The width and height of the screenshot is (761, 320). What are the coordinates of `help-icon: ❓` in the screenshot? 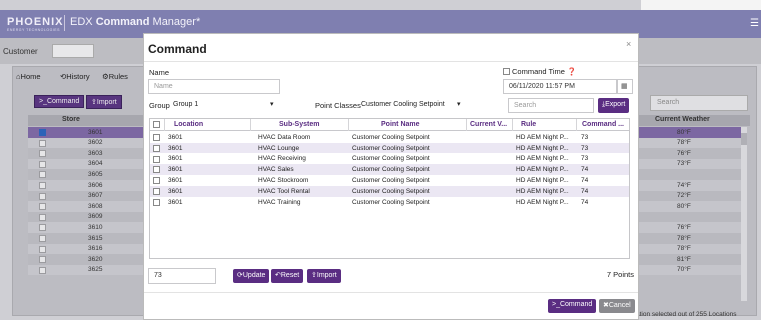 It's located at (572, 71).